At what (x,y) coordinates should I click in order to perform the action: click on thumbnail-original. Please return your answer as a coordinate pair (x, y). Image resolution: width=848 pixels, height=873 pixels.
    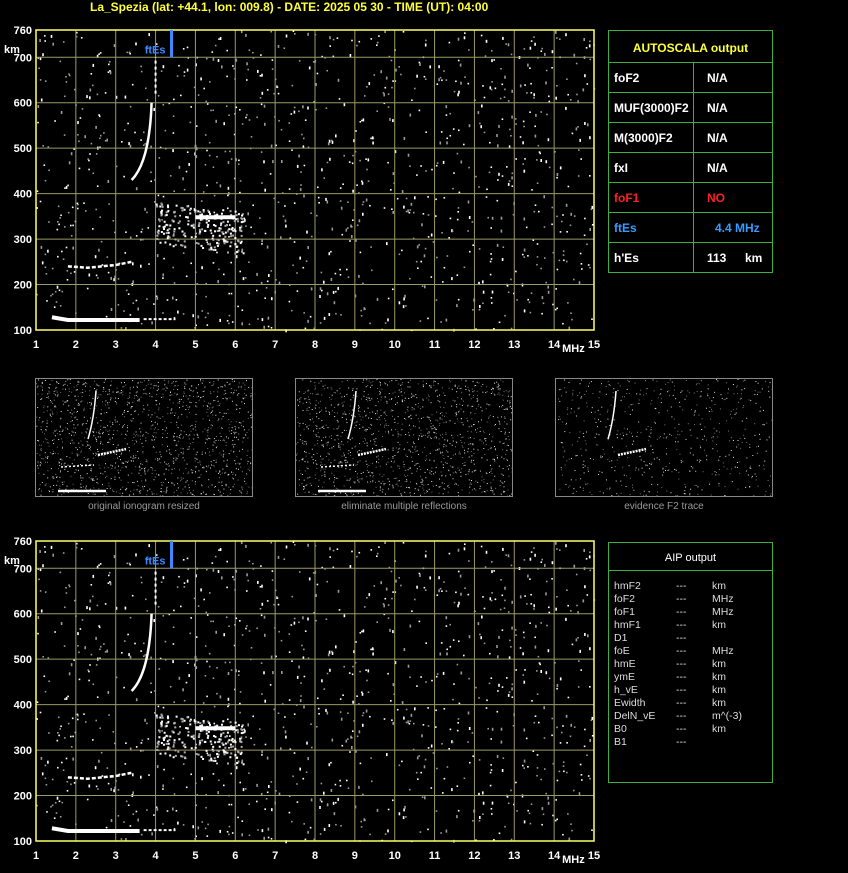
    Looking at the image, I should click on (144, 437).